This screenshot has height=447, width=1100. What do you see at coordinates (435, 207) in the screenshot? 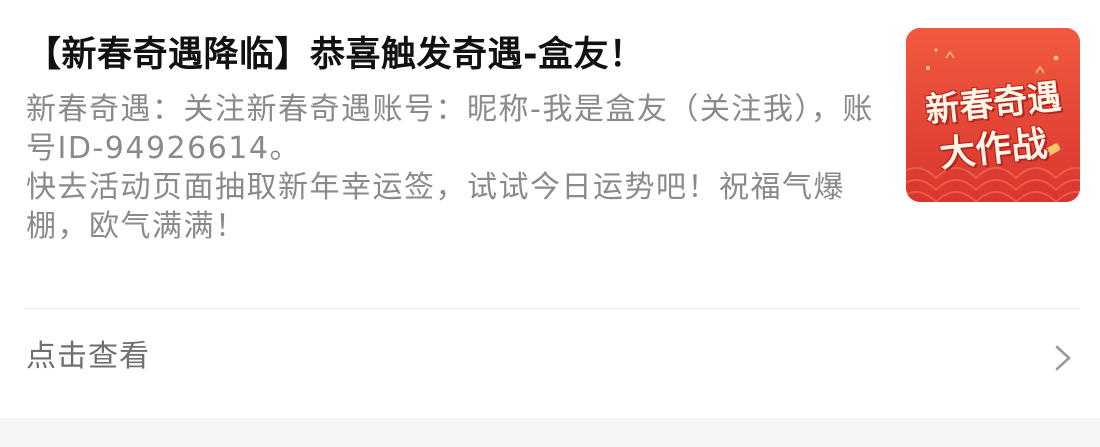
I see `message-body-line: 快去活动页面抽取新年幸运签，试试今日运势吧！祝福气爆棚，欧气满满！` at bounding box center [435, 207].